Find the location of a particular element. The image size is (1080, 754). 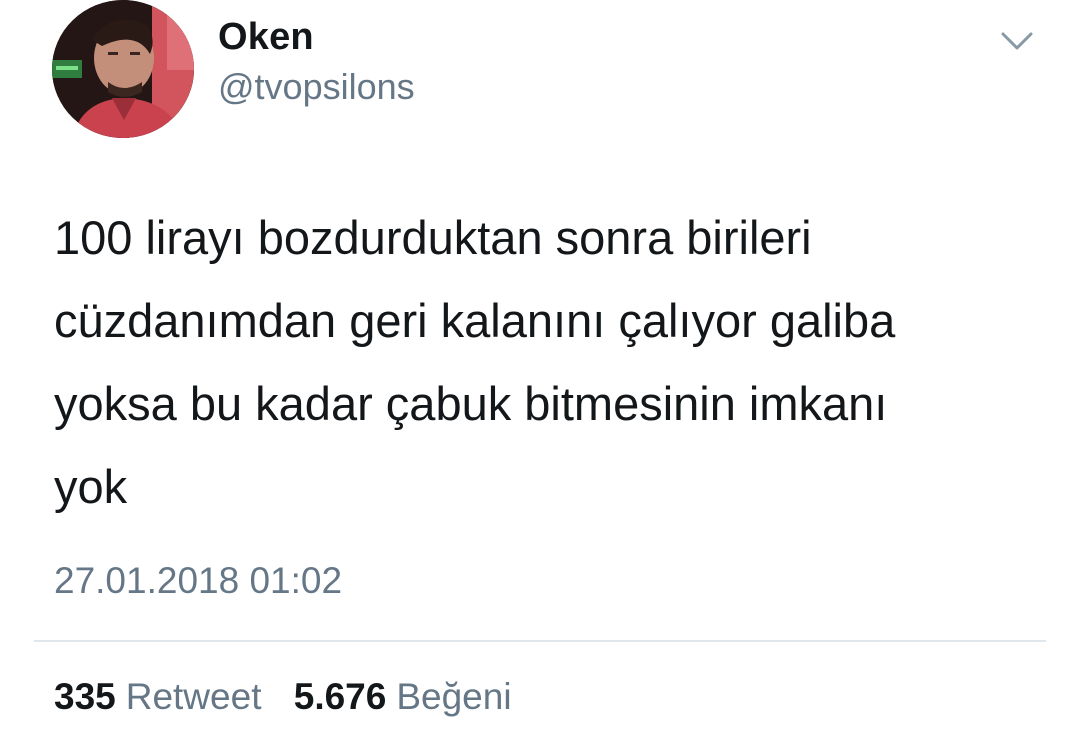

author-handle: @tvopsilons is located at coordinates (316, 87).